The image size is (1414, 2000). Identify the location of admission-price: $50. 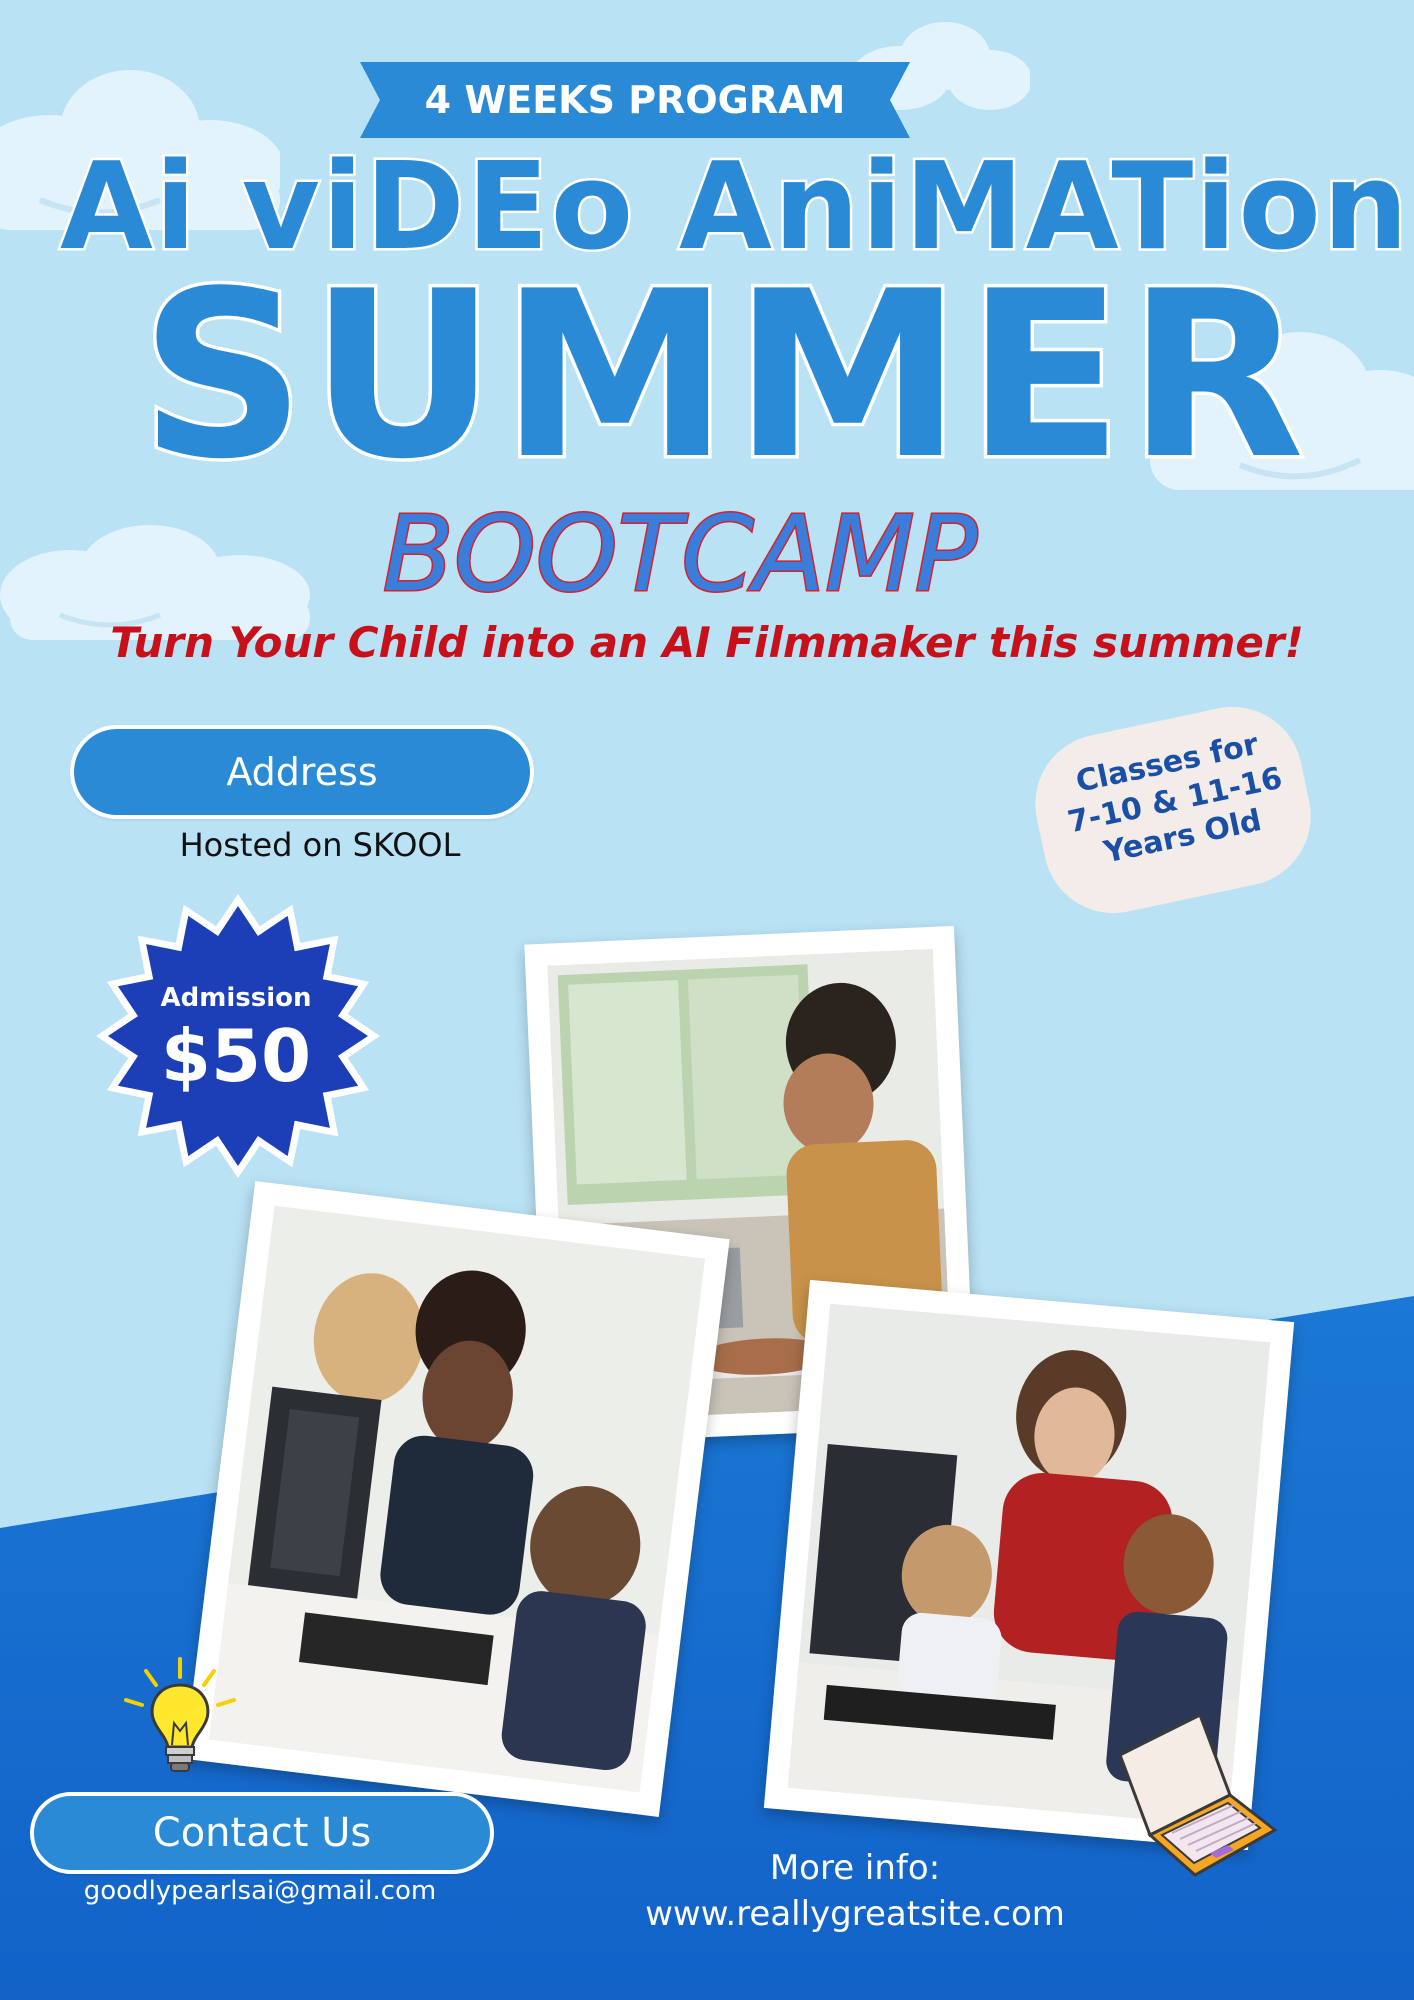
(236, 1056).